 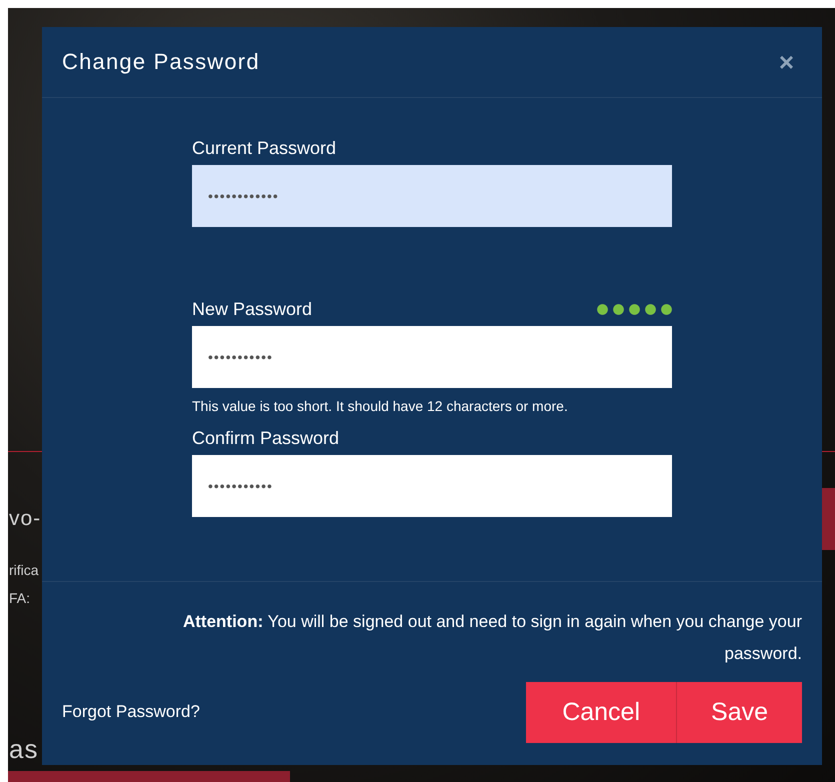 I want to click on section-title: as, so click(x=23, y=750).